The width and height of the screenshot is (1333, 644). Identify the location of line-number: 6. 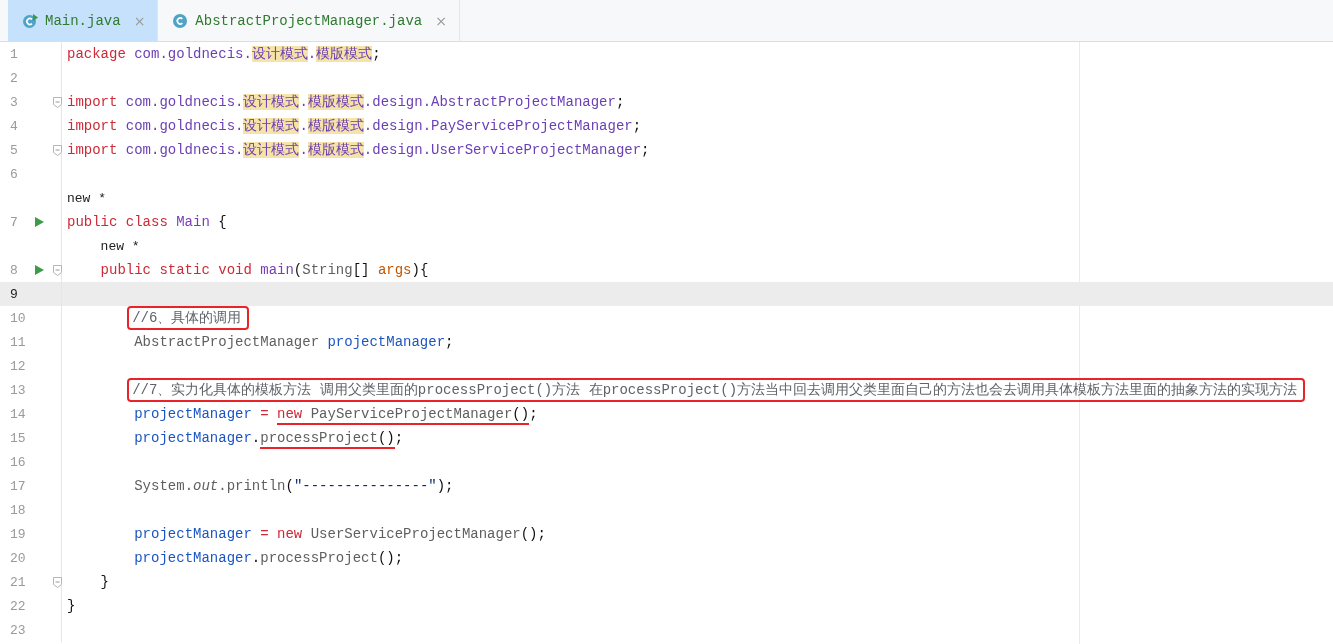
(14, 174).